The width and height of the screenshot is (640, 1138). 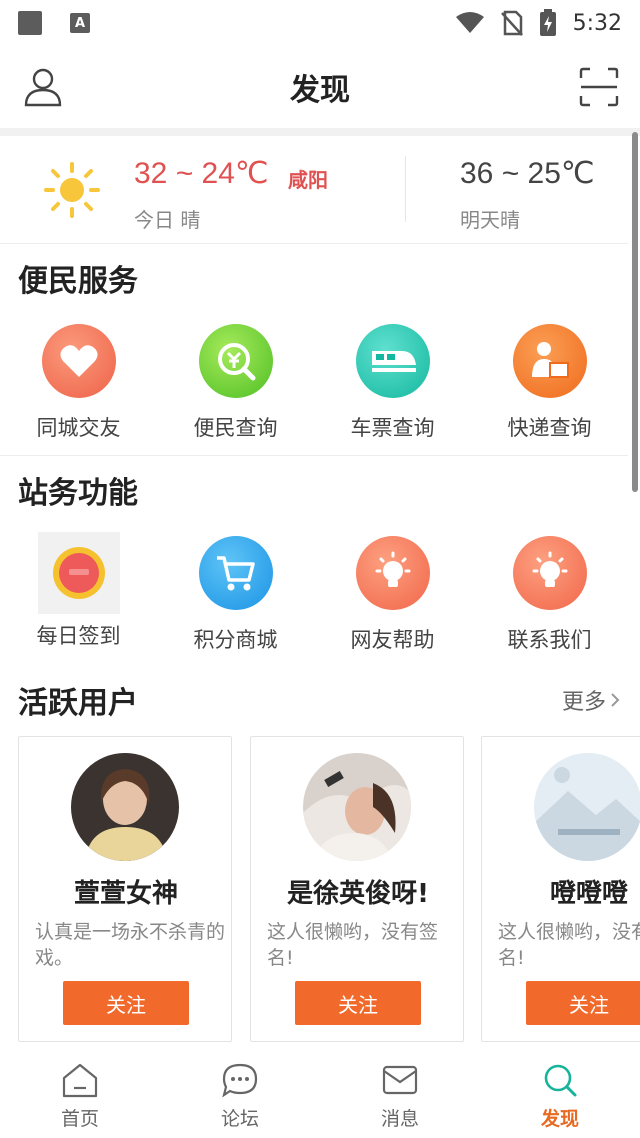 I want to click on station-grid: 每日签到 积分商城 网友帮助 联系我们, so click(x=314, y=609).